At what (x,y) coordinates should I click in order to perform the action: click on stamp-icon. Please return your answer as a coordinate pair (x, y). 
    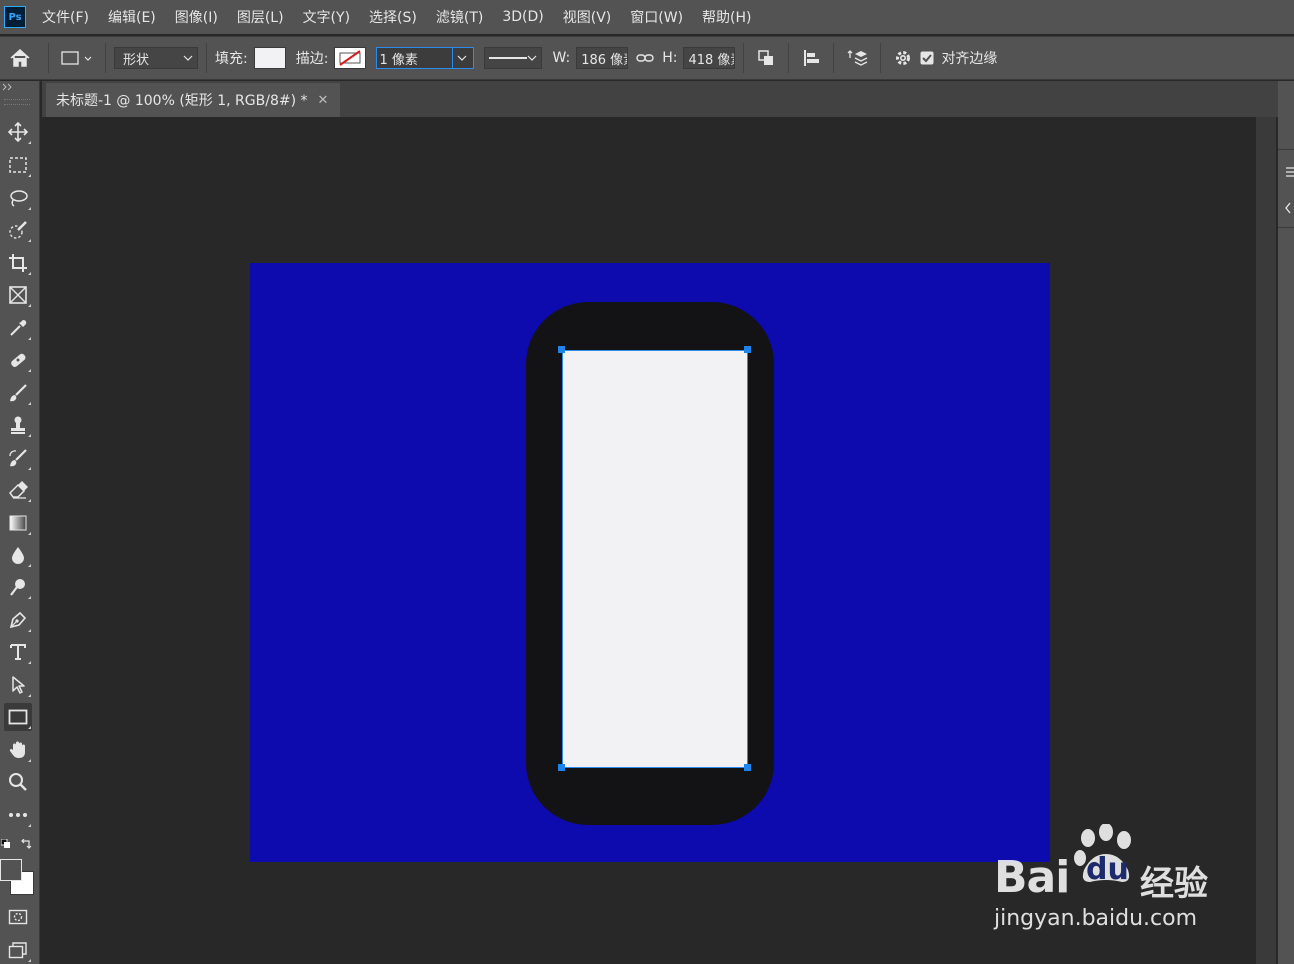
    Looking at the image, I should click on (18, 425).